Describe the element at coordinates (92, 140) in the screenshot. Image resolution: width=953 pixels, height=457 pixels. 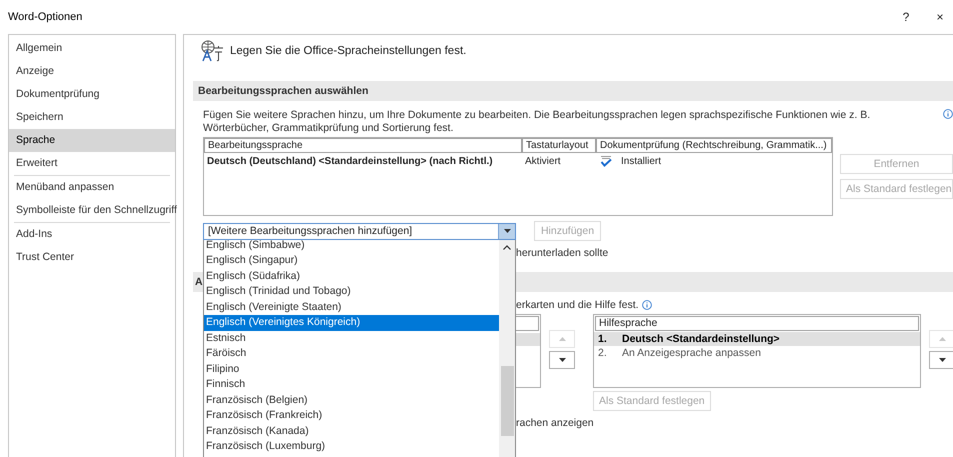
I see `sidebar-item: Sprache` at that location.